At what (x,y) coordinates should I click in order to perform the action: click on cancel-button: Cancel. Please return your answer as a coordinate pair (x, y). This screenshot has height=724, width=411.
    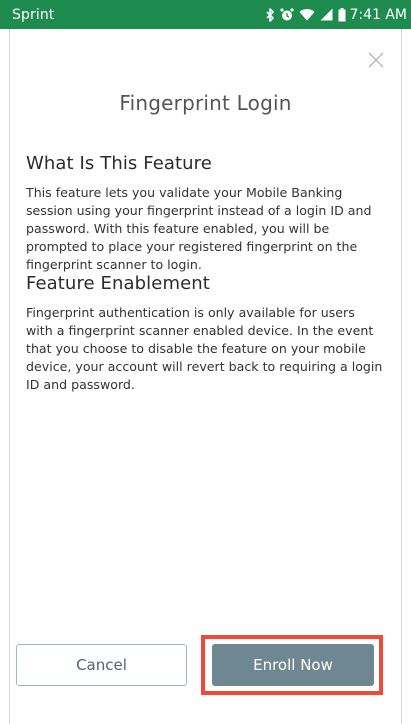
    Looking at the image, I should click on (101, 665).